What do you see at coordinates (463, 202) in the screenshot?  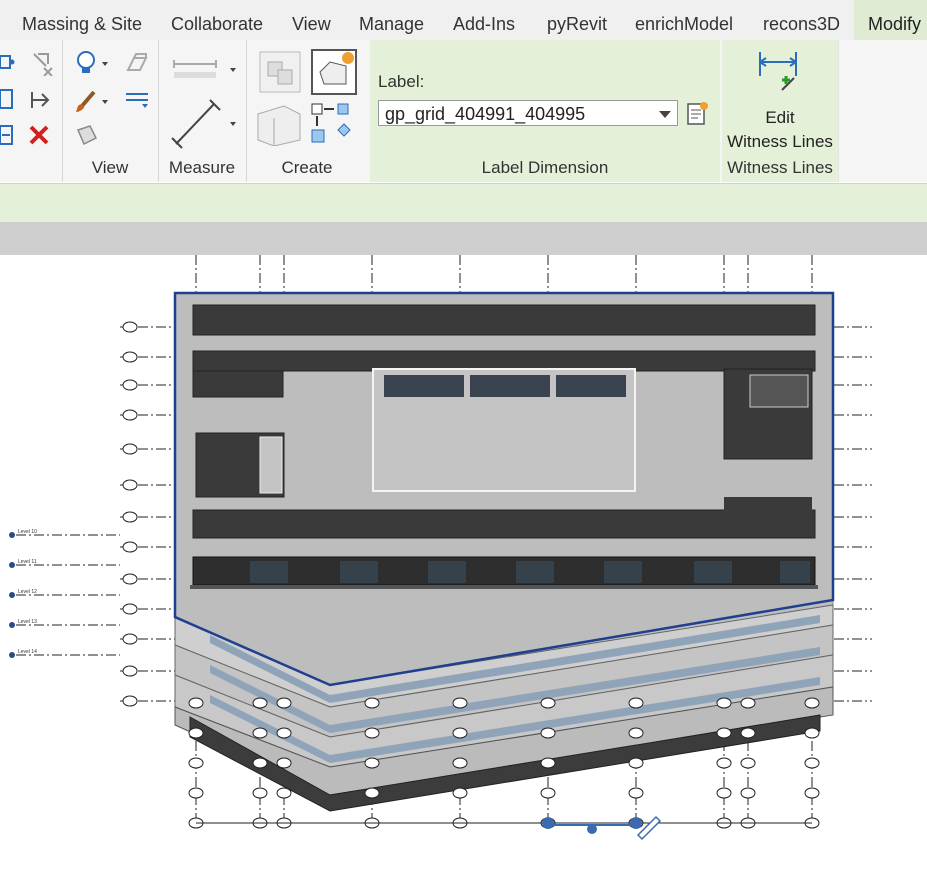 I see `options-bar` at bounding box center [463, 202].